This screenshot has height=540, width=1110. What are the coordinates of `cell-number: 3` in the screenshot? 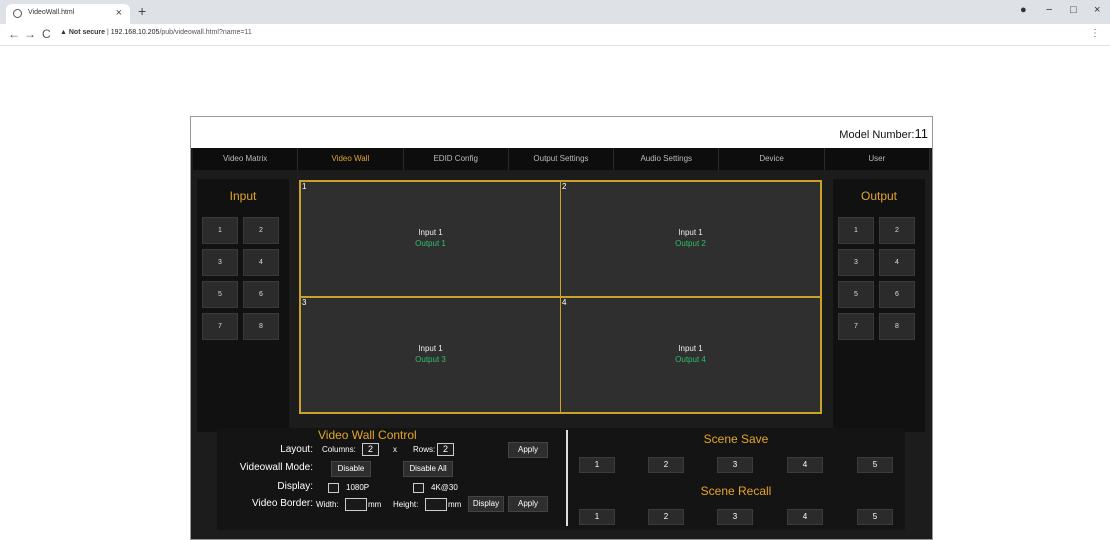 It's located at (304, 302).